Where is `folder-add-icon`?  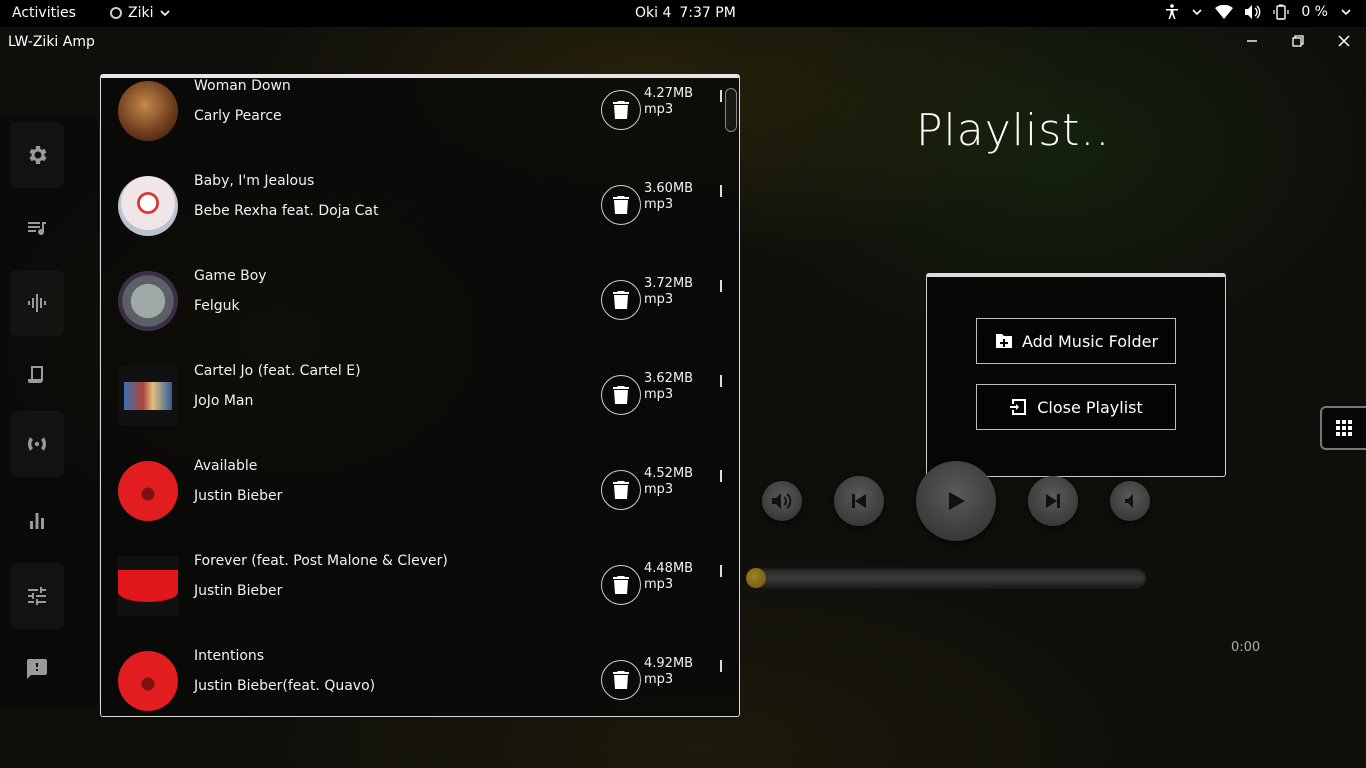
folder-add-icon is located at coordinates (1003, 341).